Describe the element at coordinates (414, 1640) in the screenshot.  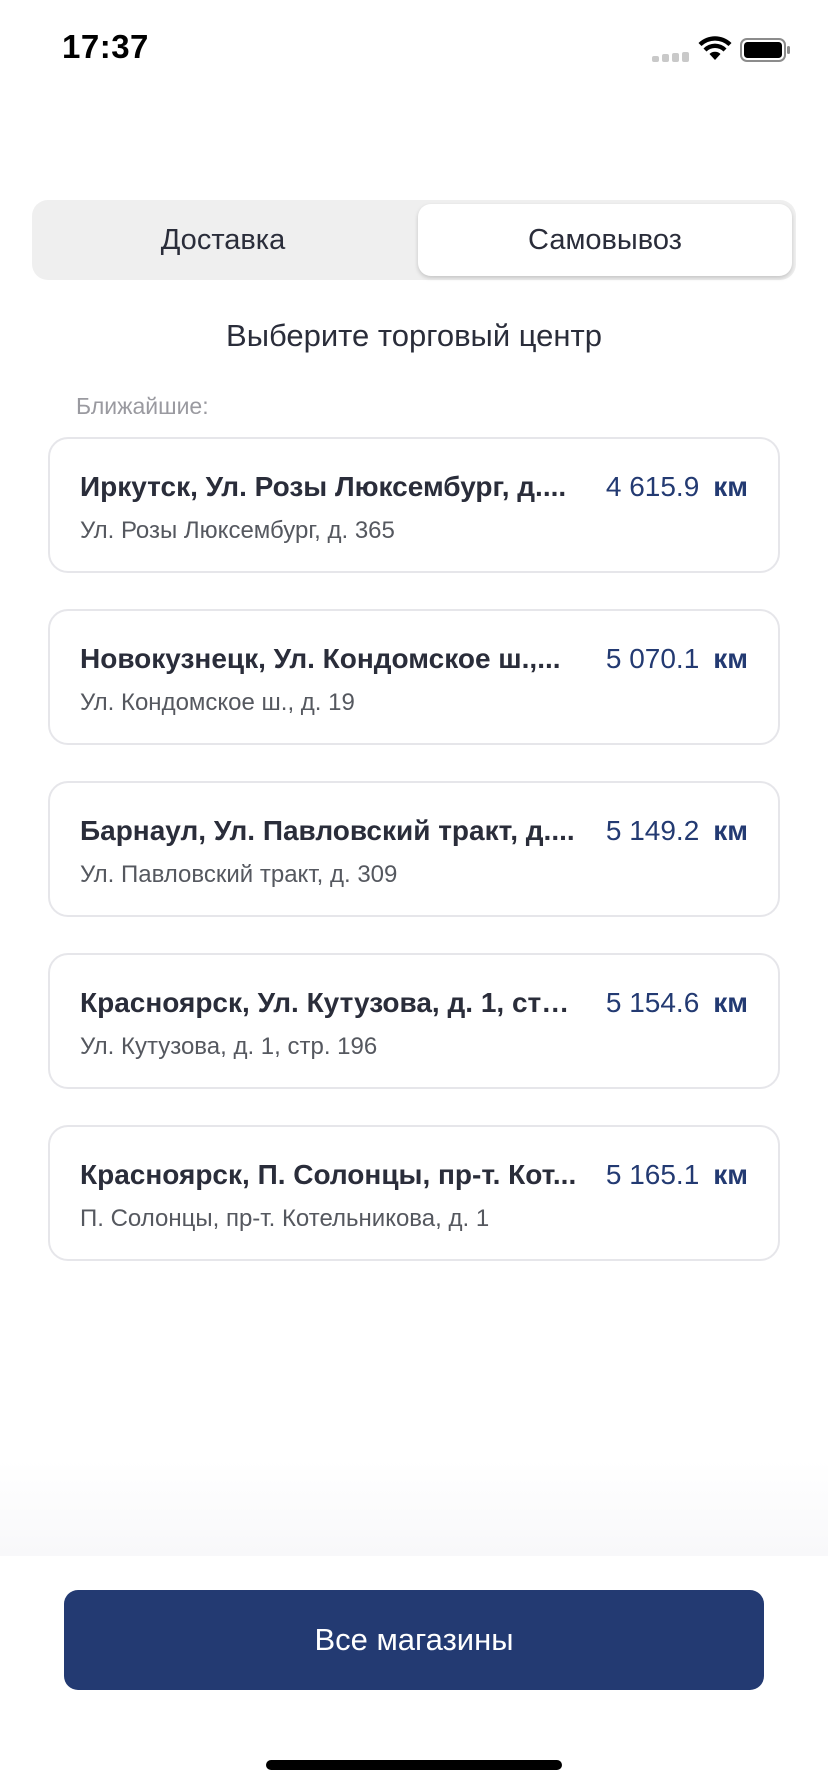
I see `all-stores-button: Все магазины` at that location.